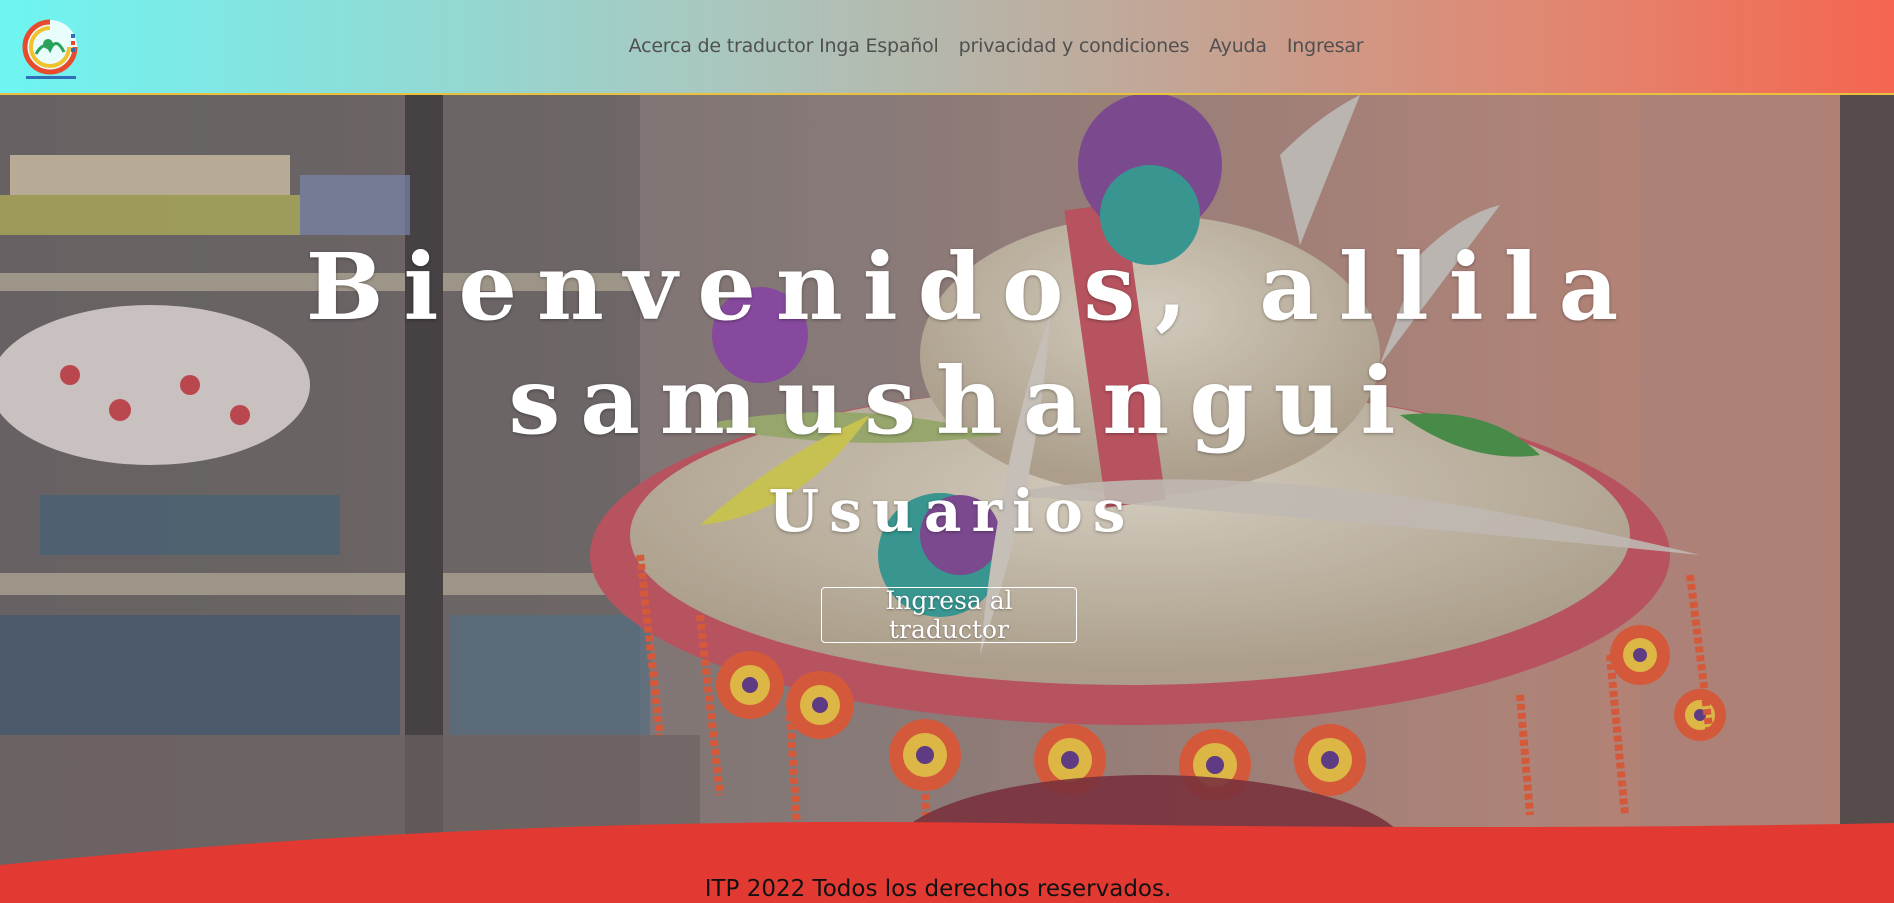 Image resolution: width=1894 pixels, height=903 pixels. Describe the element at coordinates (1238, 46) in the screenshot. I see `nav-help: Ayuda` at that location.